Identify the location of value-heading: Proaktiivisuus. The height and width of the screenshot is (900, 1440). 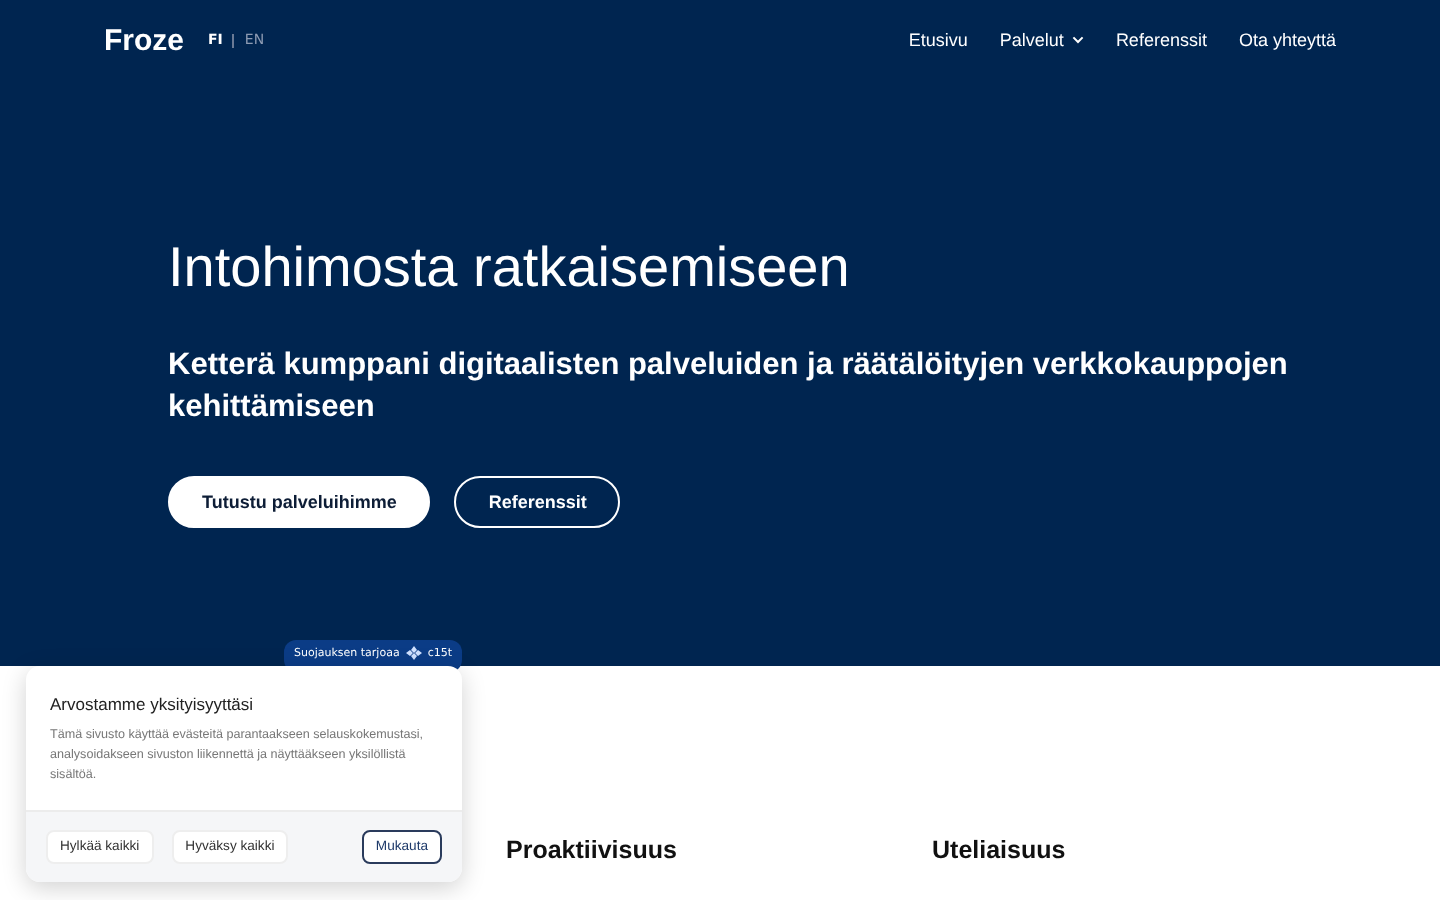
(591, 850).